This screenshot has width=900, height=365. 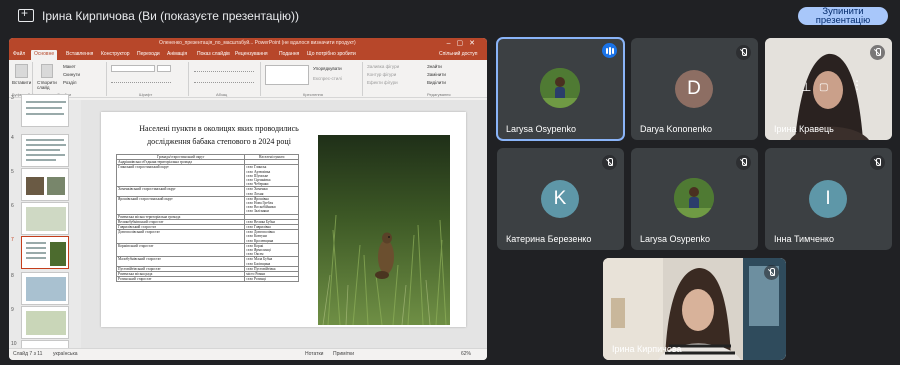 I want to click on thumbnail-number: 4, so click(x=12, y=138).